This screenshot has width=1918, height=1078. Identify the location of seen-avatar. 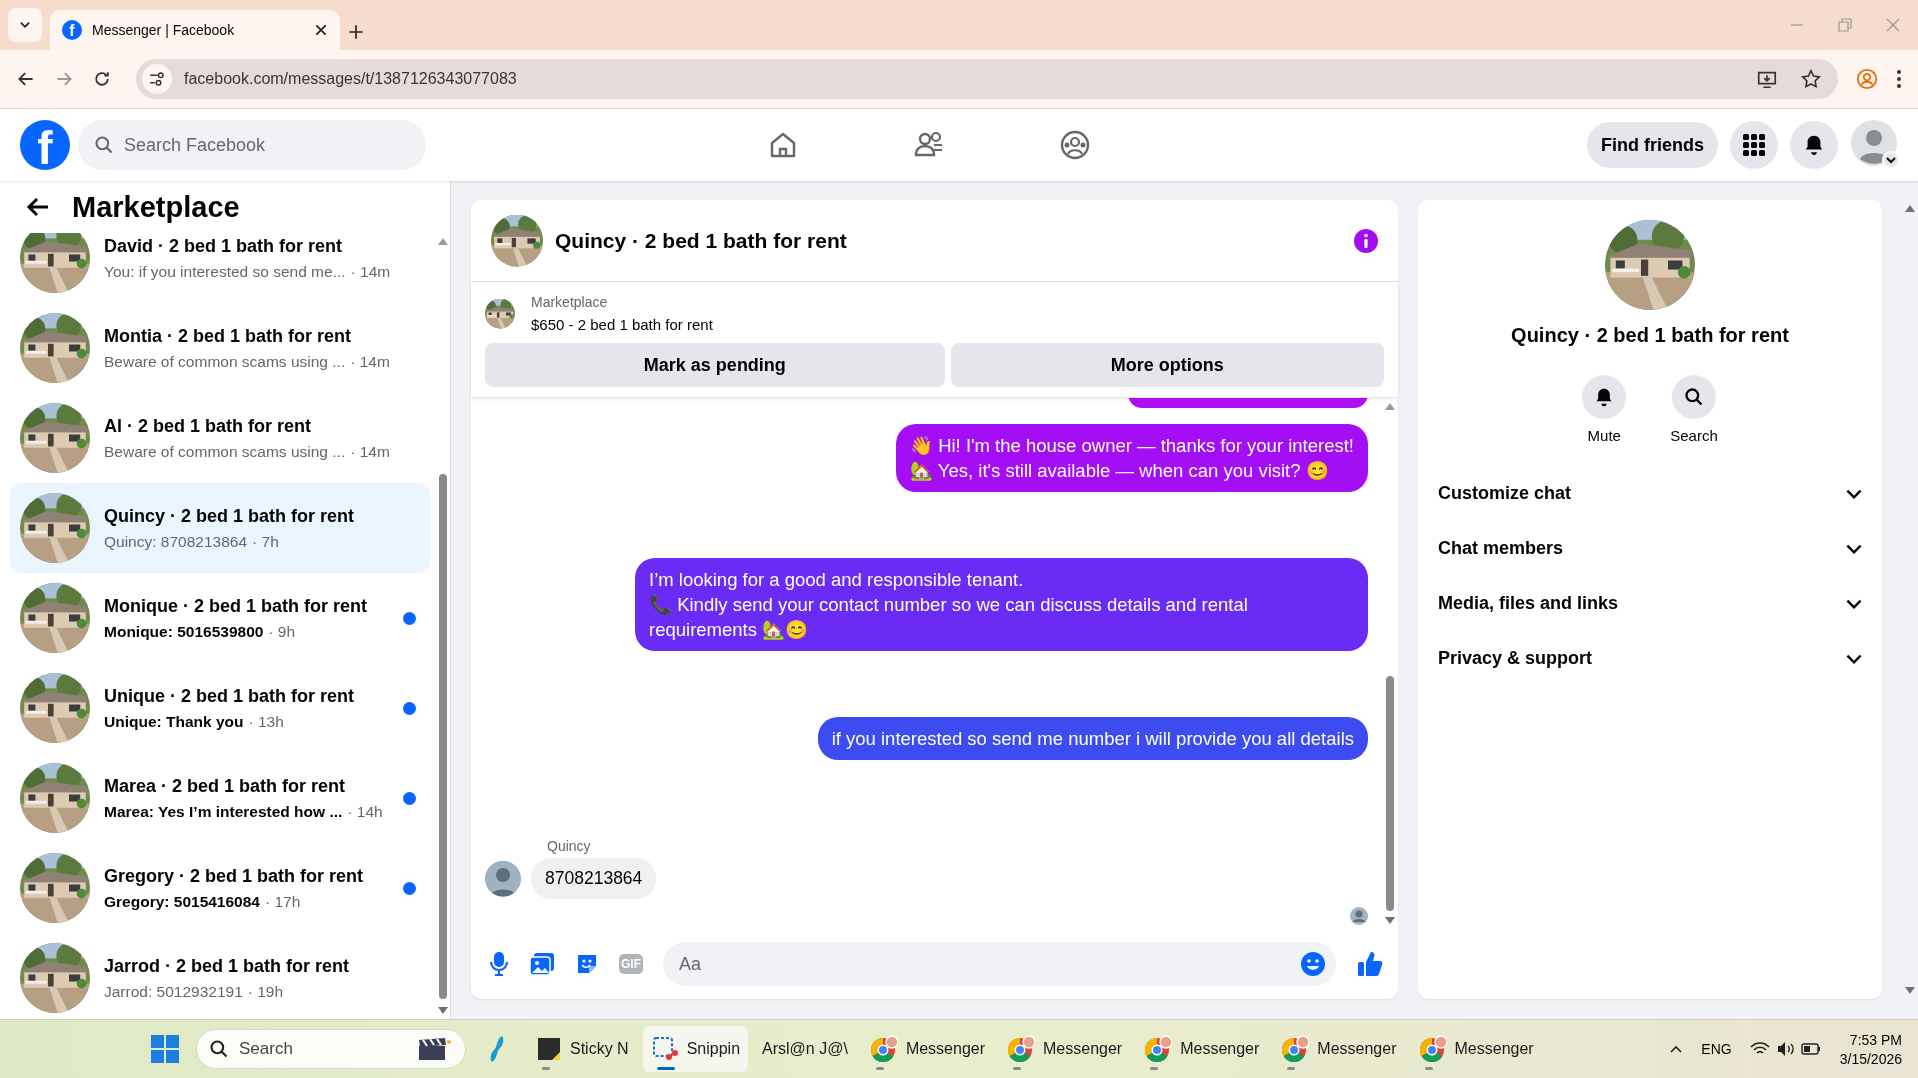
(1359, 916).